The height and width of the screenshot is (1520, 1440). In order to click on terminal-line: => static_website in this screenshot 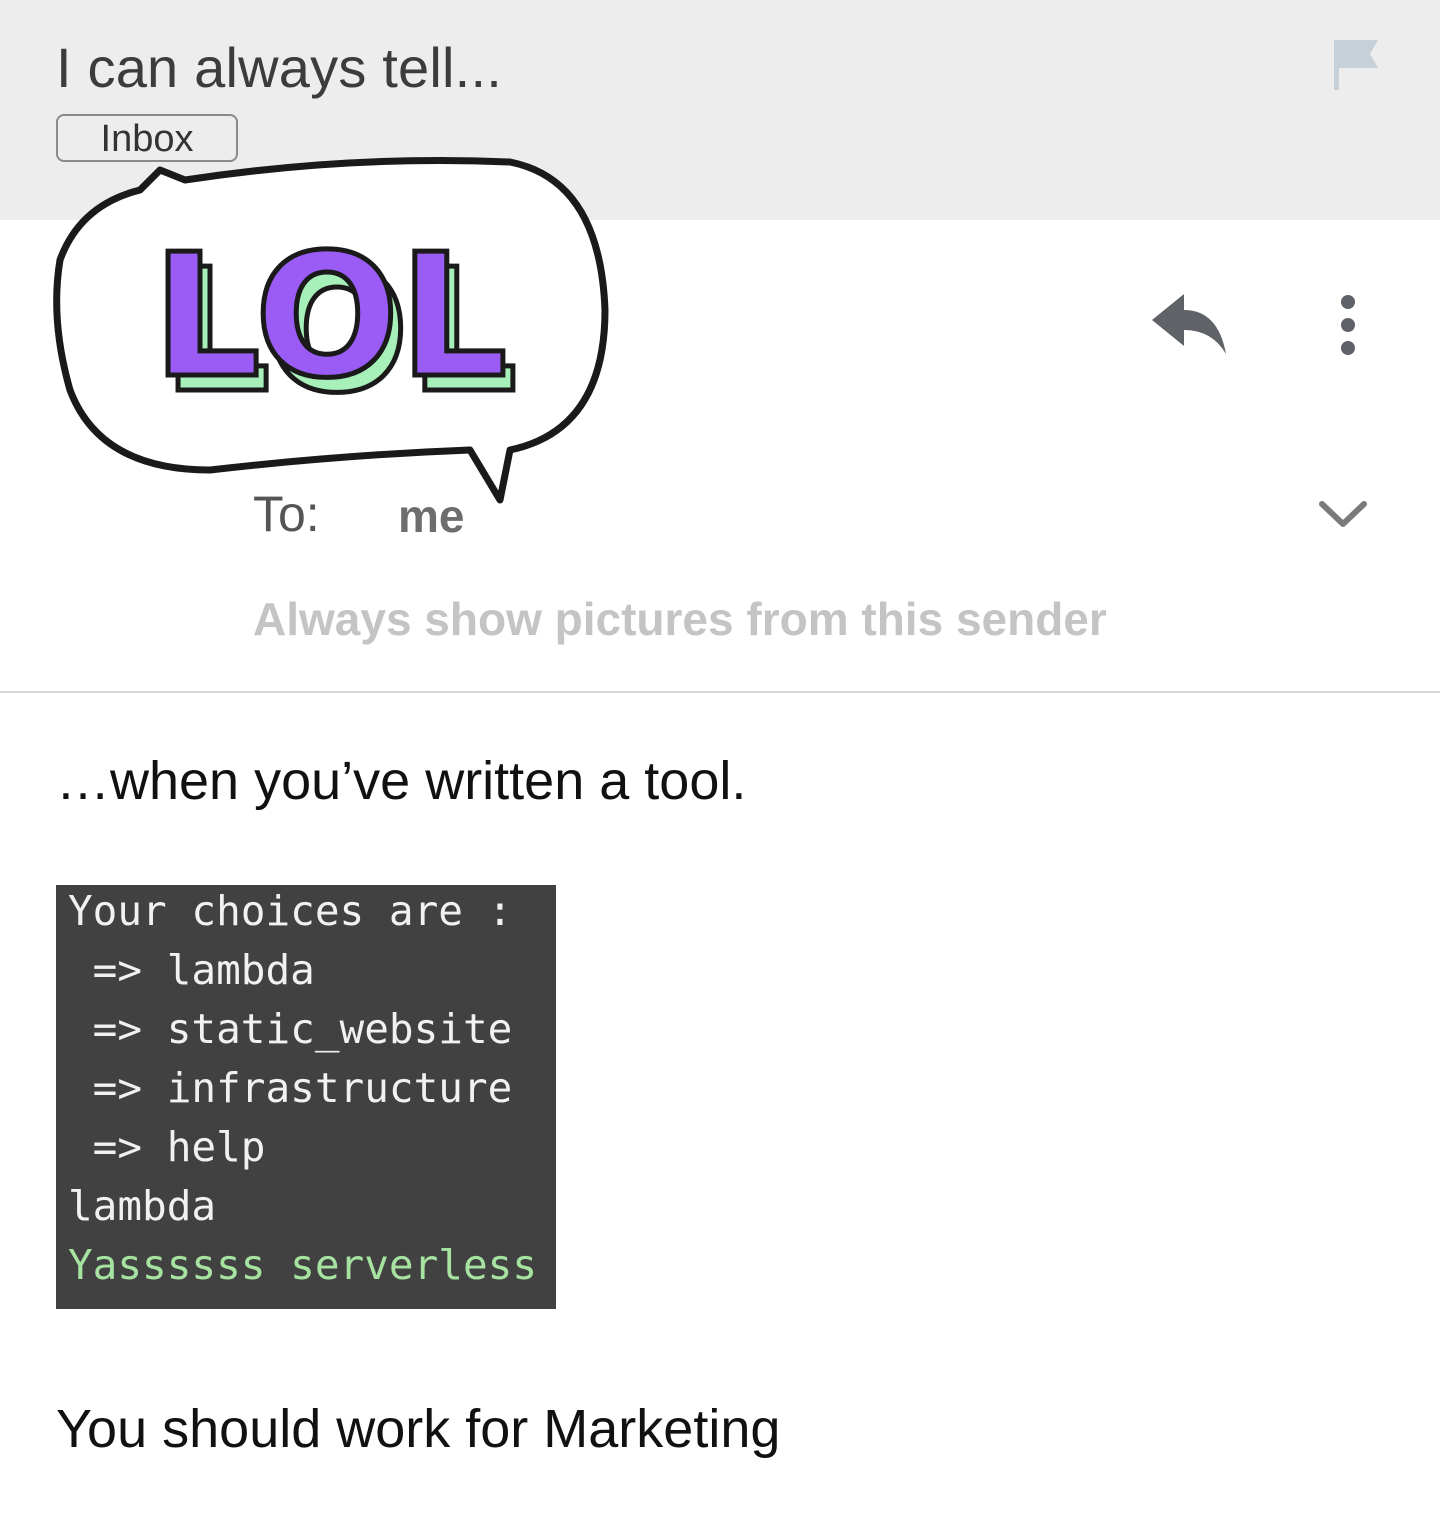, I will do `click(290, 1029)`.